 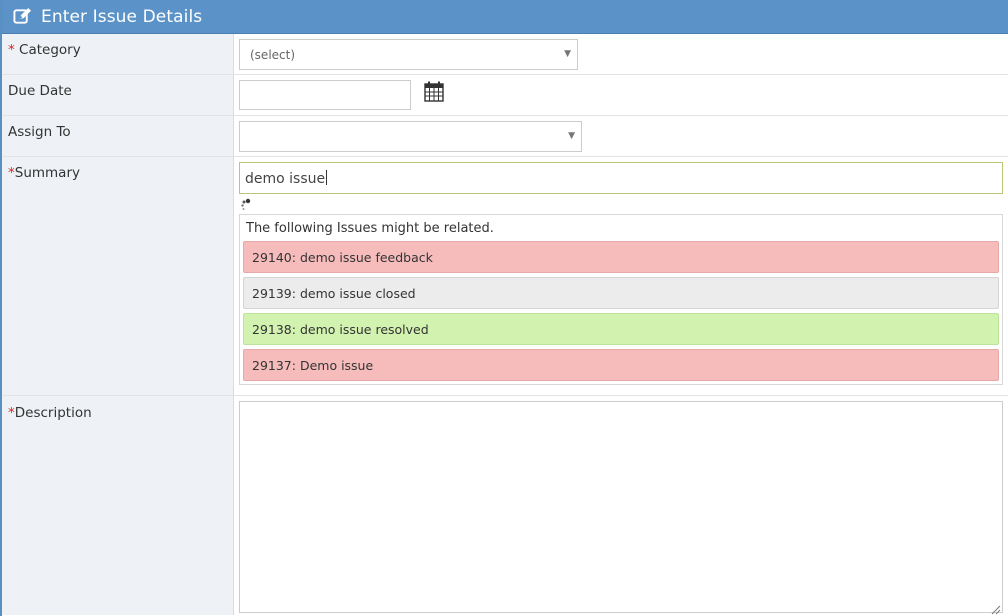 What do you see at coordinates (118, 276) in the screenshot?
I see `summary-label: *Summary` at bounding box center [118, 276].